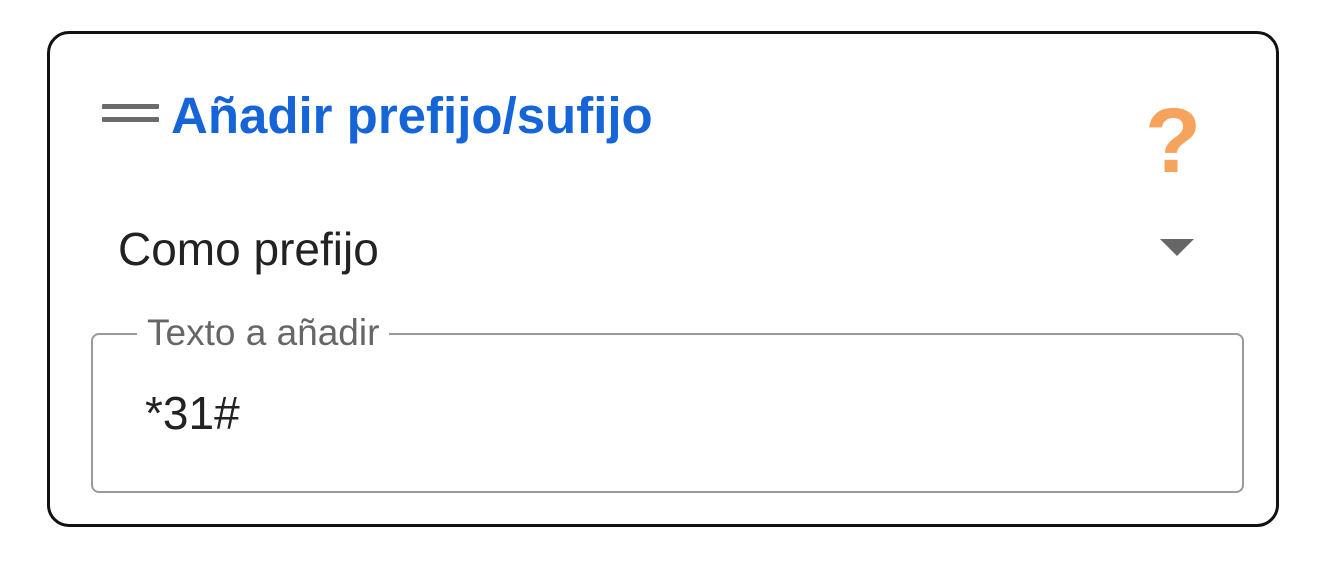  What do you see at coordinates (130, 114) in the screenshot?
I see `drag-handle-icon` at bounding box center [130, 114].